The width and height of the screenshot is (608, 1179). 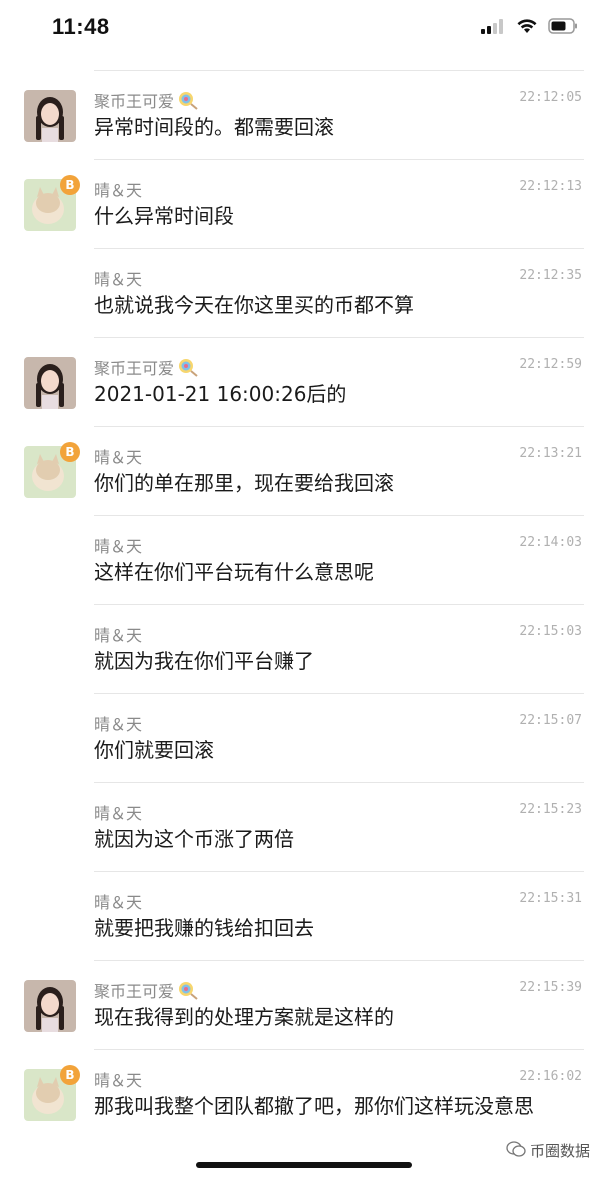 I want to click on message-time: 22:14:03, so click(x=550, y=542).